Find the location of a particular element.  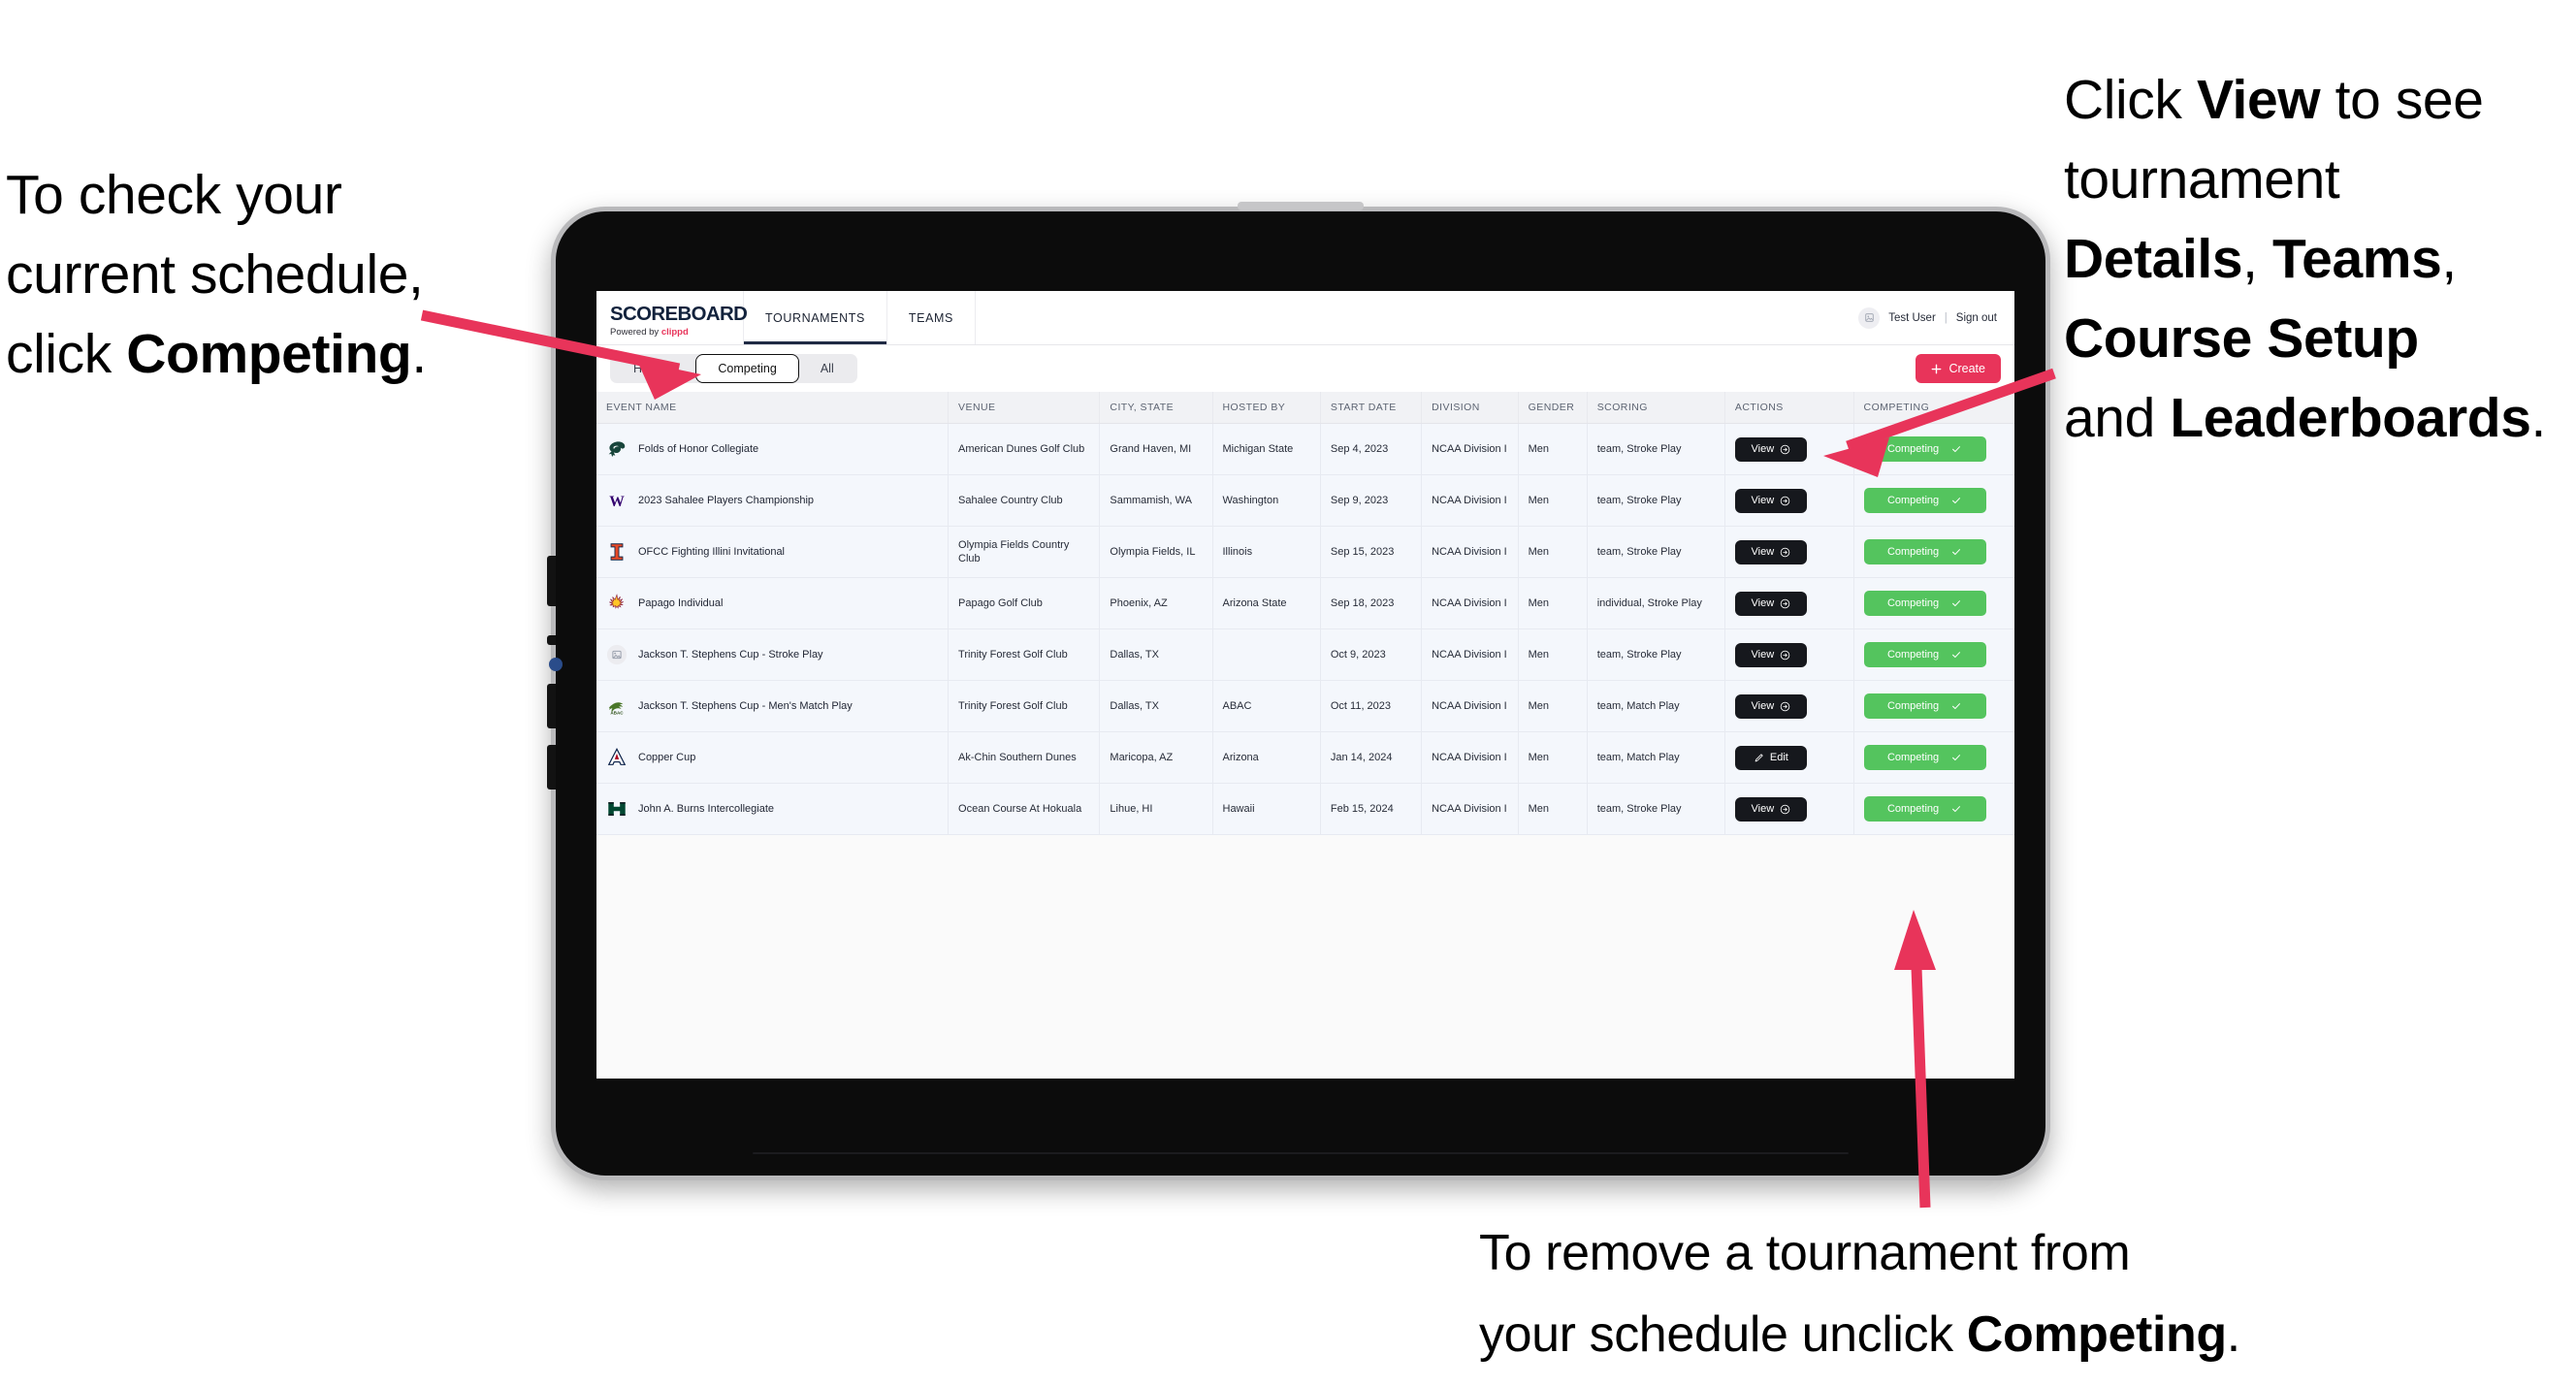

filter-tab-competing: Competing is located at coordinates (747, 368).